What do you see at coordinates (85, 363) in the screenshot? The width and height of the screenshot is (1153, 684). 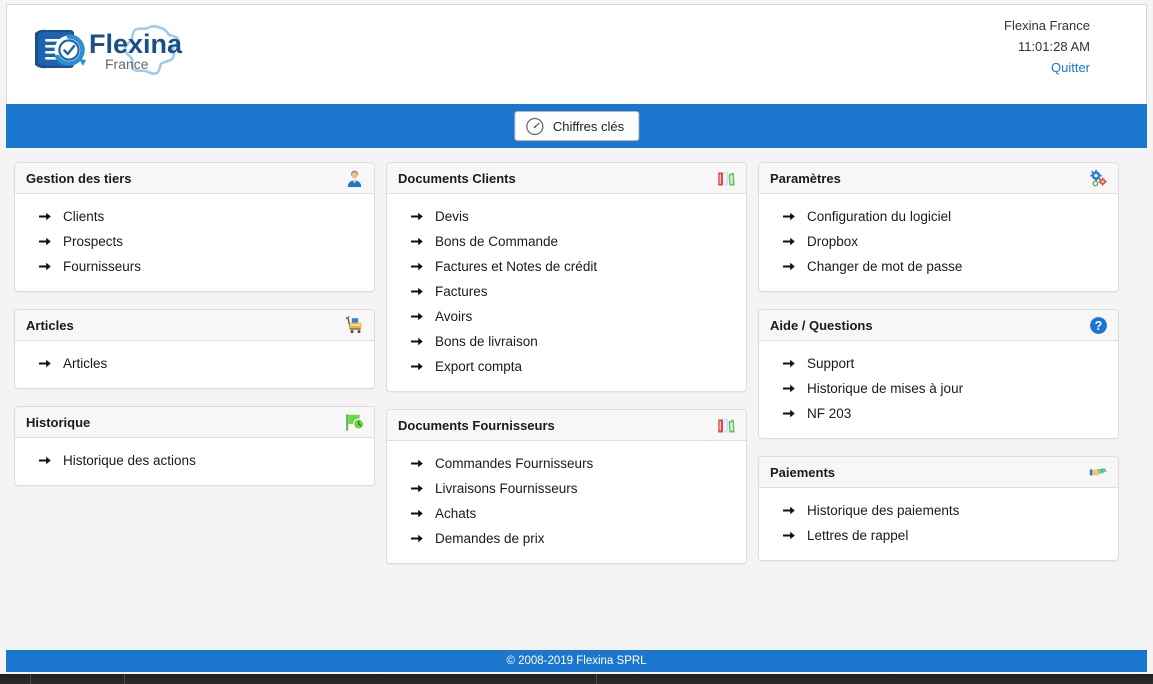 I see `menu-item-label: Articles` at bounding box center [85, 363].